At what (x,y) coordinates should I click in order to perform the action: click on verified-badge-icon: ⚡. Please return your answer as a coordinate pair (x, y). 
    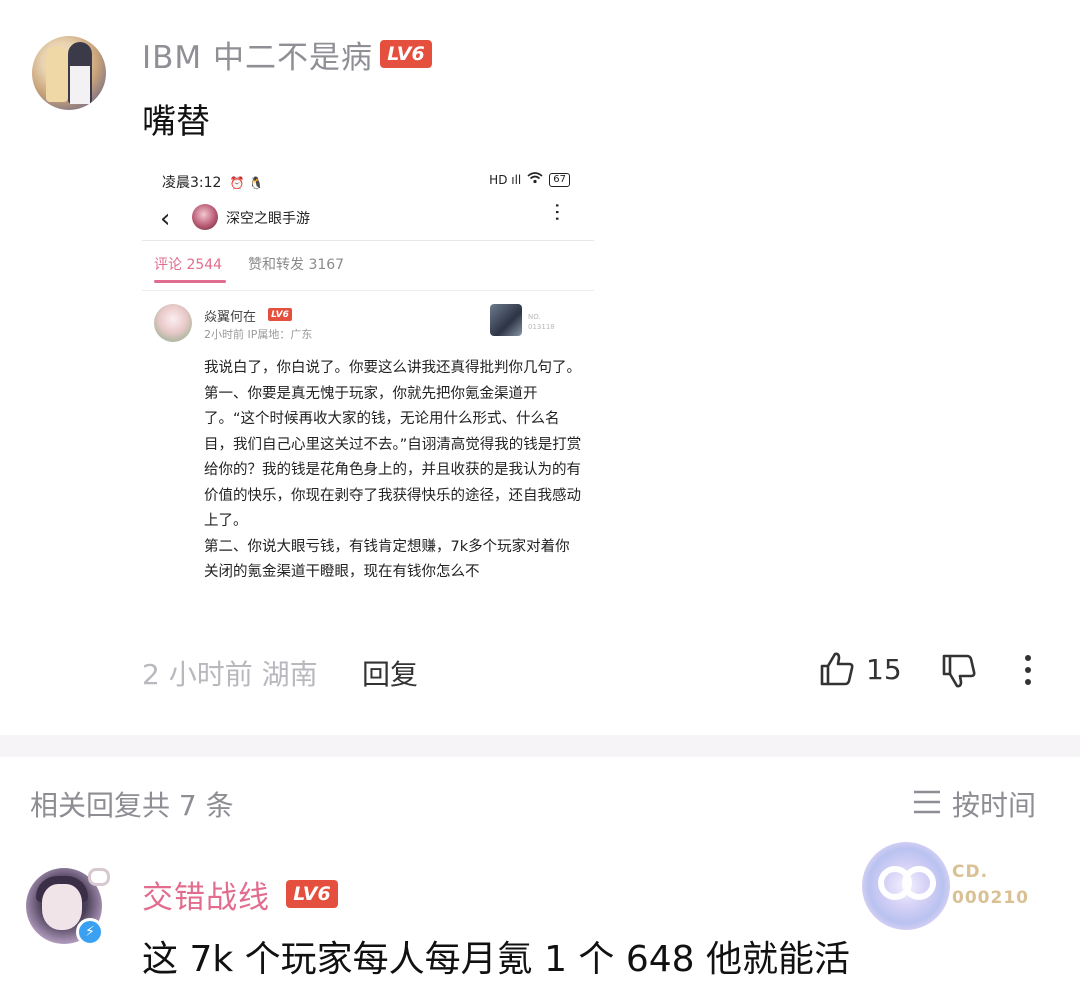
    Looking at the image, I should click on (90, 932).